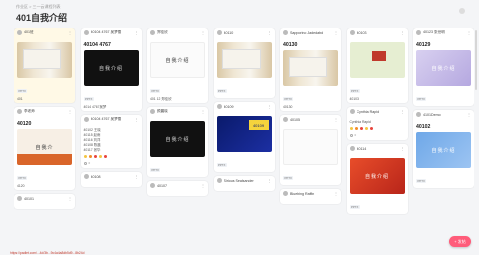 This screenshot has height=255, width=479. I want to click on post-card: 郑佳欣⋮自我介绍PPTX401 12 郑佳欣0, so click(177, 65).